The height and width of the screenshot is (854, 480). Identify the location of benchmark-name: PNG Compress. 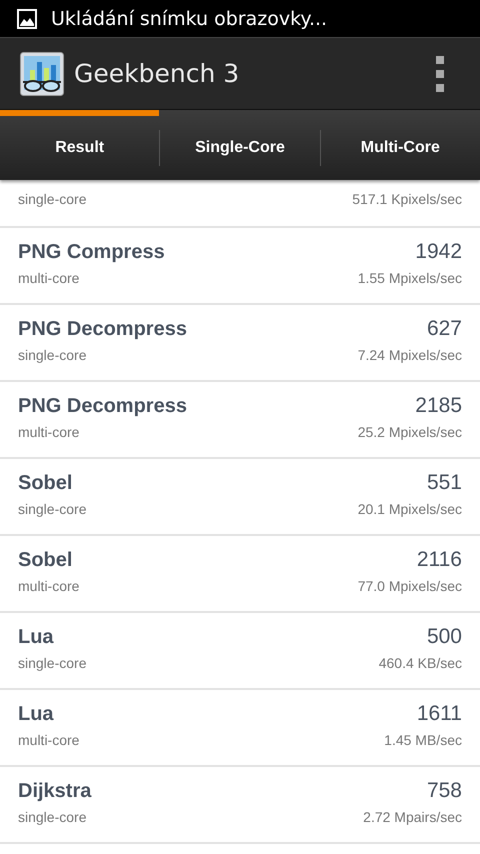
(91, 252).